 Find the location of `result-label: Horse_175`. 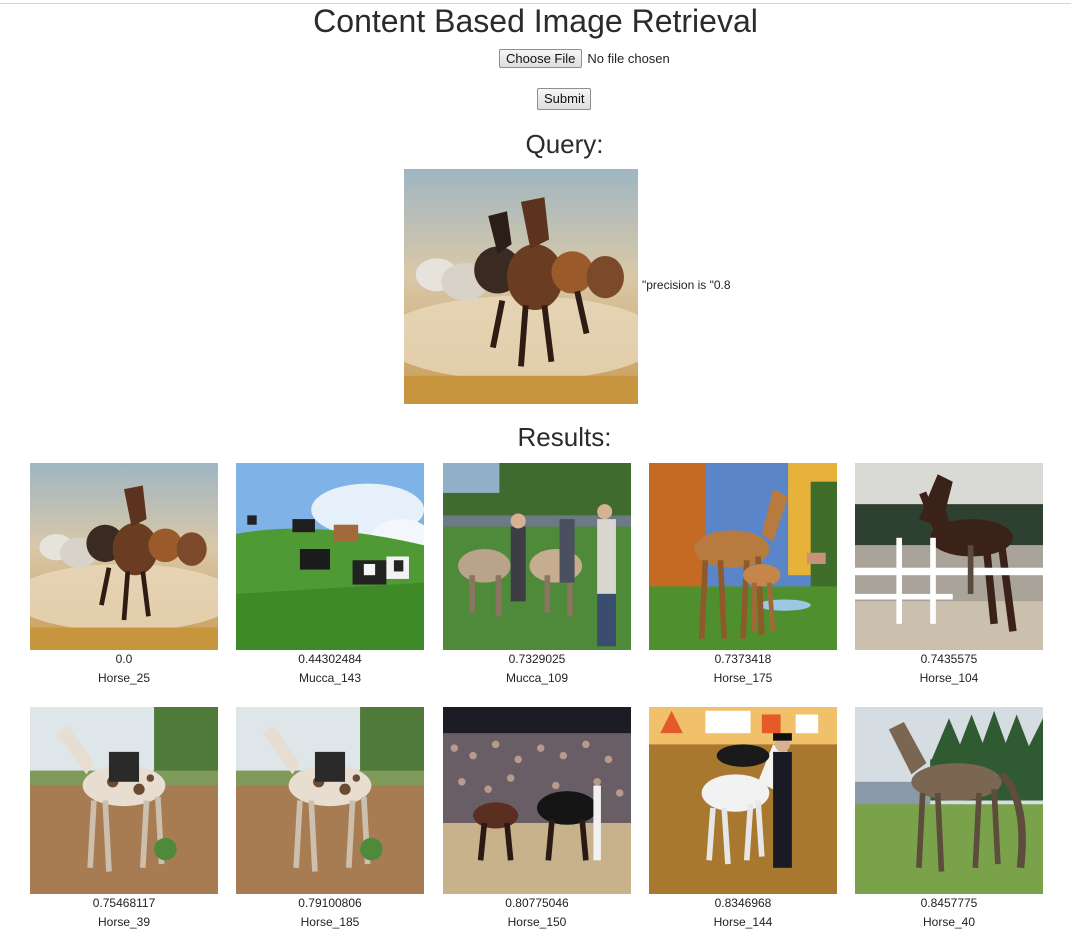

result-label: Horse_175 is located at coordinates (743, 678).